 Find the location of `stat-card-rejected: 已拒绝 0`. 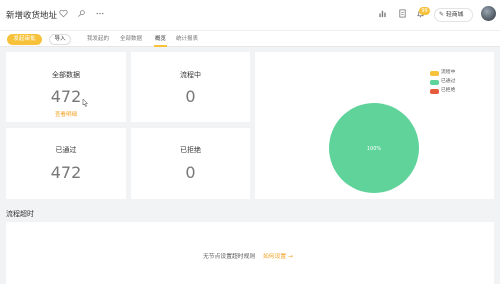

stat-card-rejected: 已拒绝 0 is located at coordinates (190, 163).